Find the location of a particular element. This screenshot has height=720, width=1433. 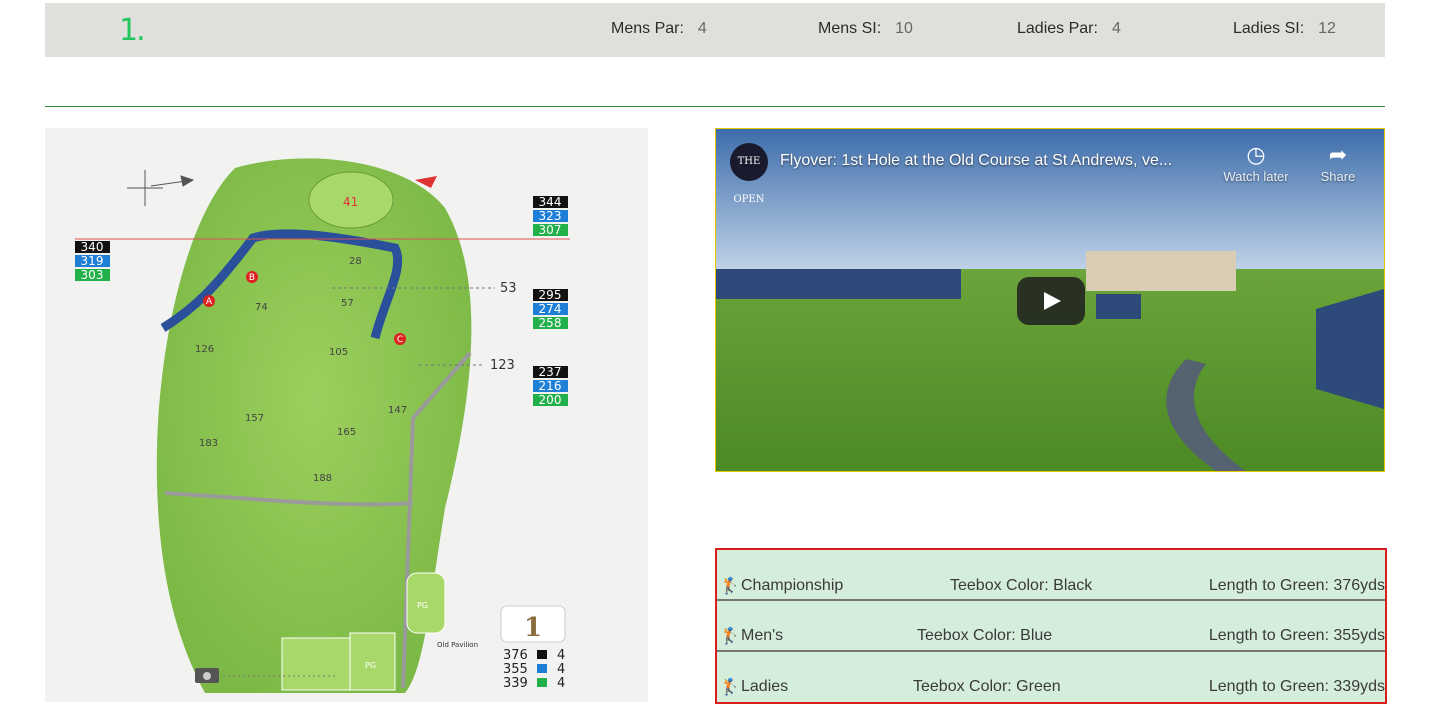

svg-text: 340 is located at coordinates (92, 247).